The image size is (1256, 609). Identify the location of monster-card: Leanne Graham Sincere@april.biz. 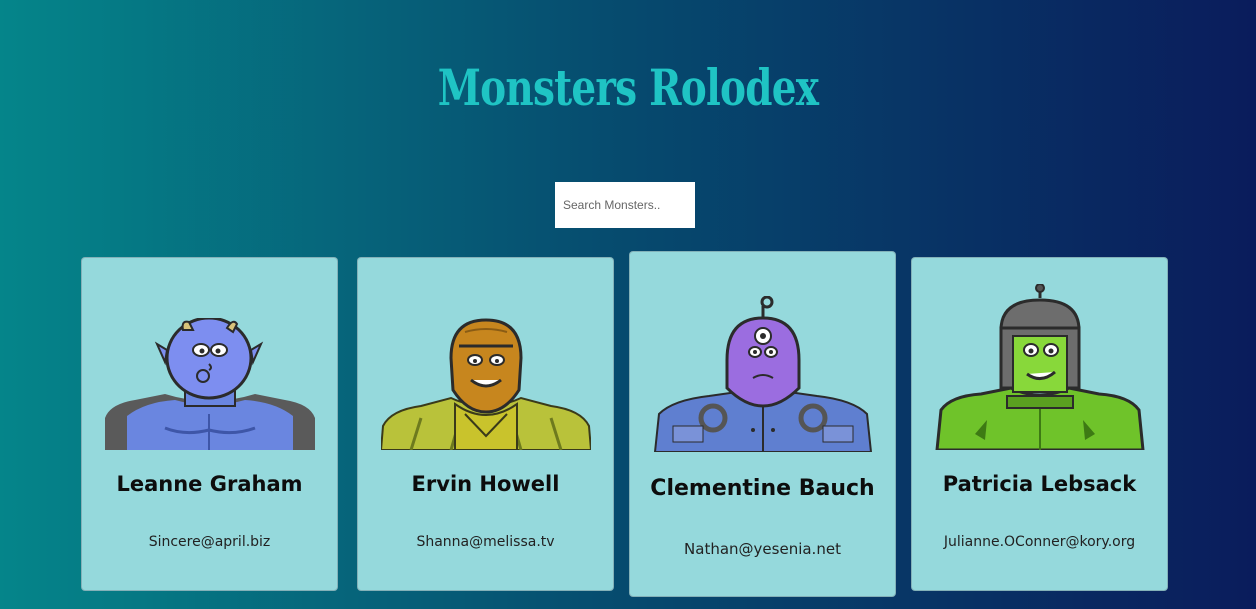
(209, 424).